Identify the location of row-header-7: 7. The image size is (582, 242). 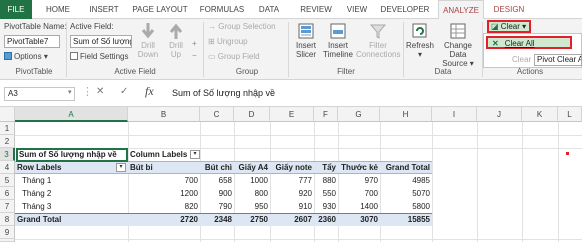
(7, 206).